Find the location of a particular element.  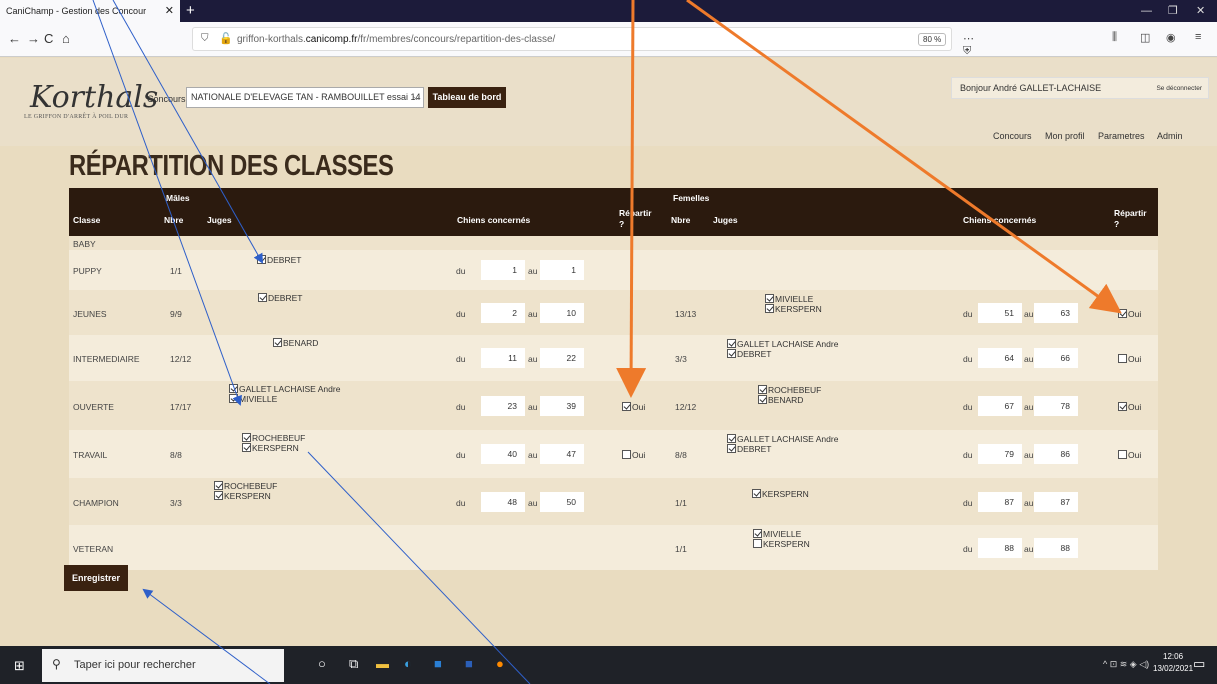

males-to-input: 39 is located at coordinates (562, 405).